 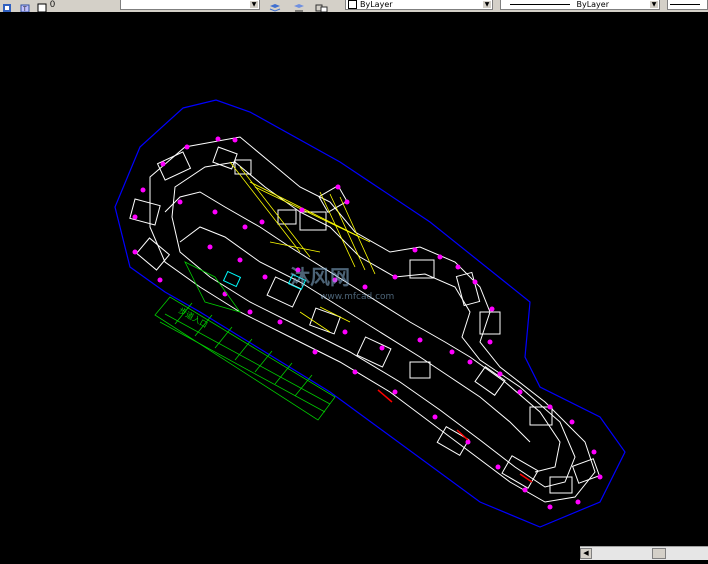 I want to click on layer-dropdown: ▼, so click(x=190, y=5).